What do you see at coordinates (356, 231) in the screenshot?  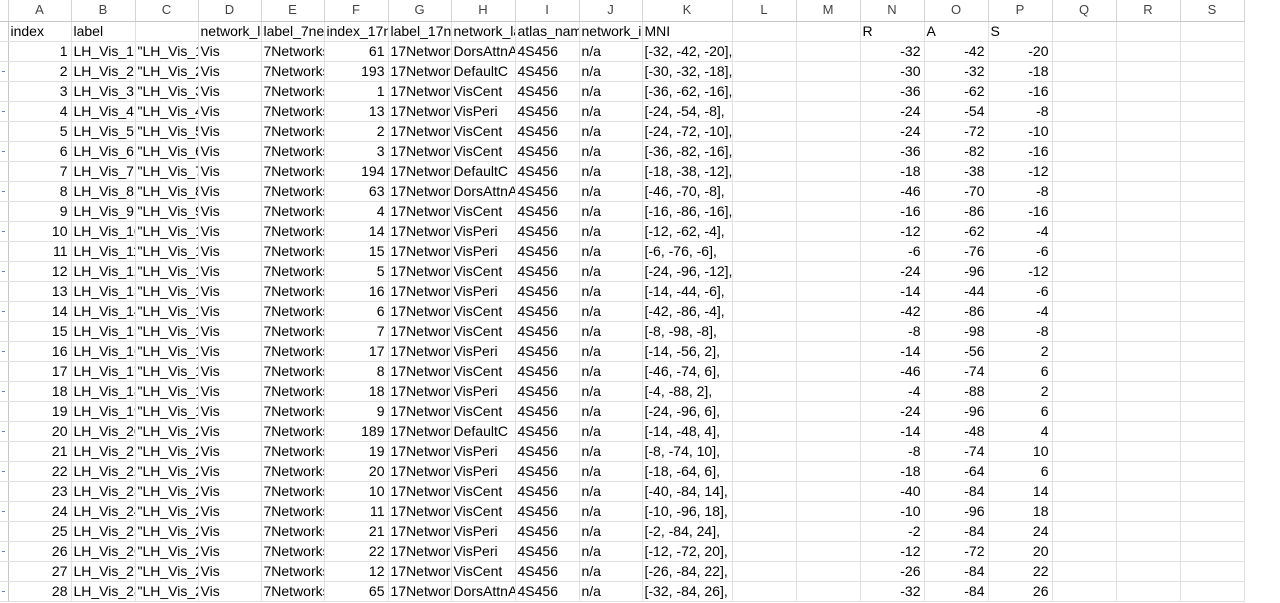 I see `table-cell: 14` at bounding box center [356, 231].